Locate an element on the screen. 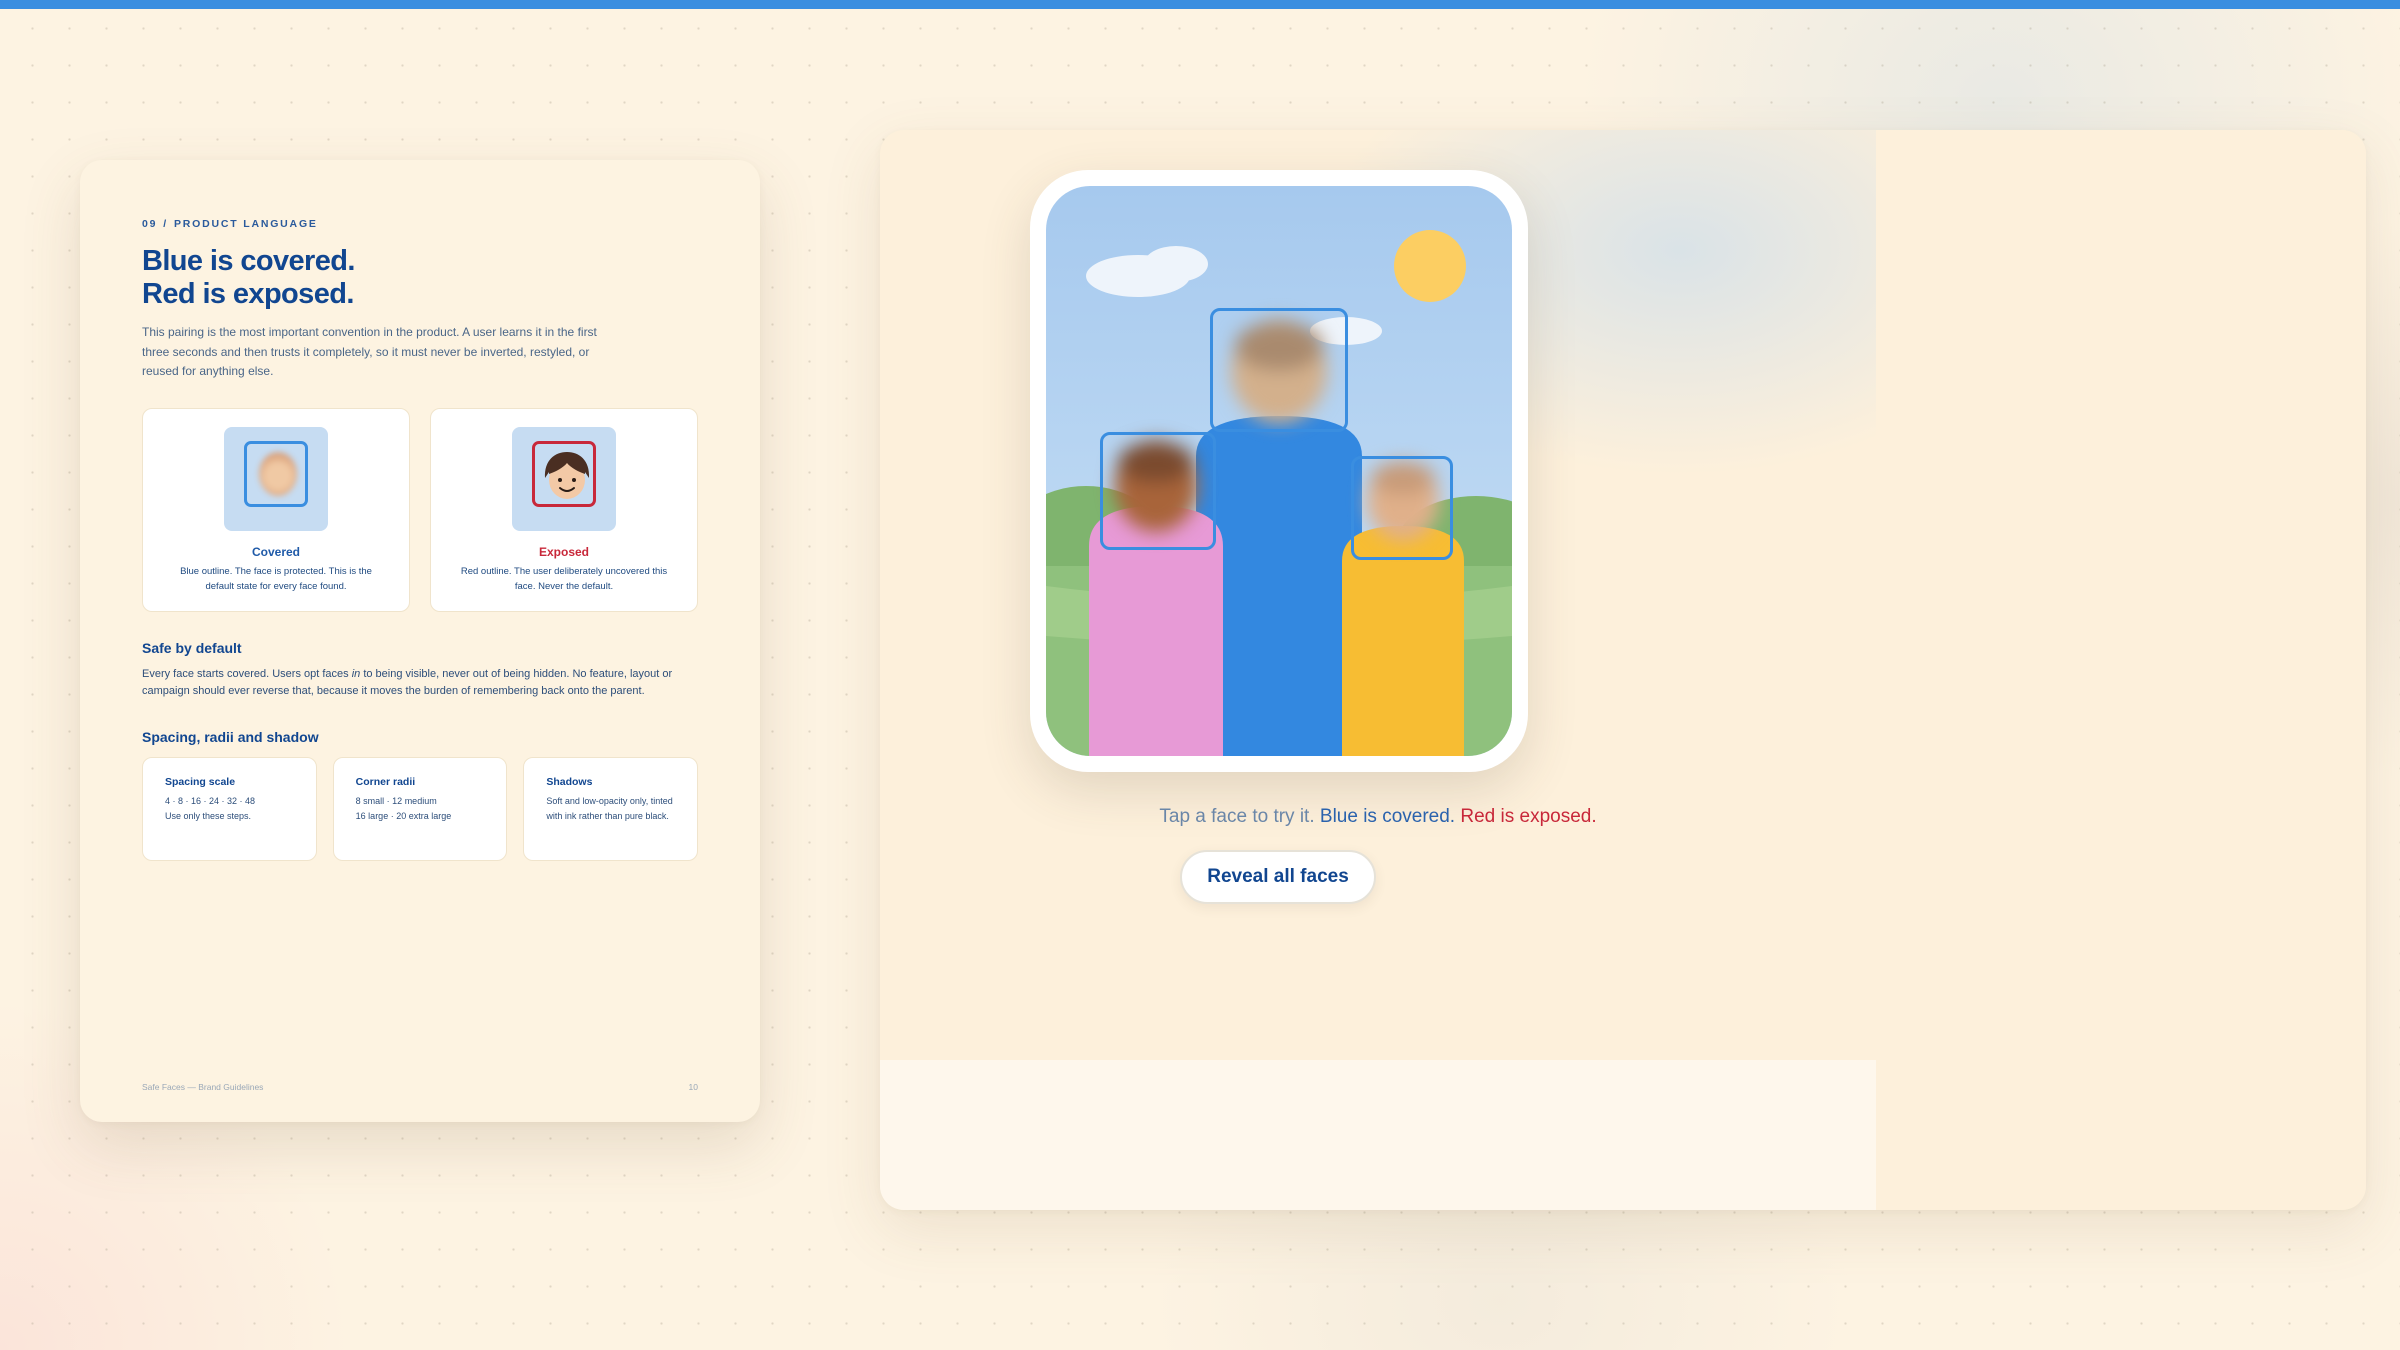 The height and width of the screenshot is (1350, 2400). caption-instruction: Tap a face to try it. is located at coordinates (1237, 816).